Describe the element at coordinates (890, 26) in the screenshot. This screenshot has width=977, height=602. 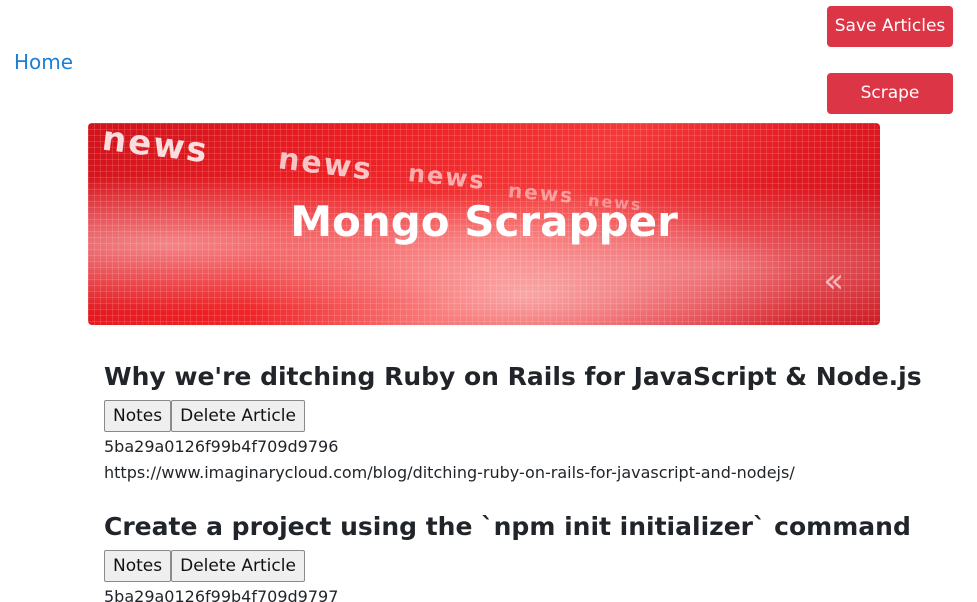
I see `save-articles-button: Save Articles` at that location.